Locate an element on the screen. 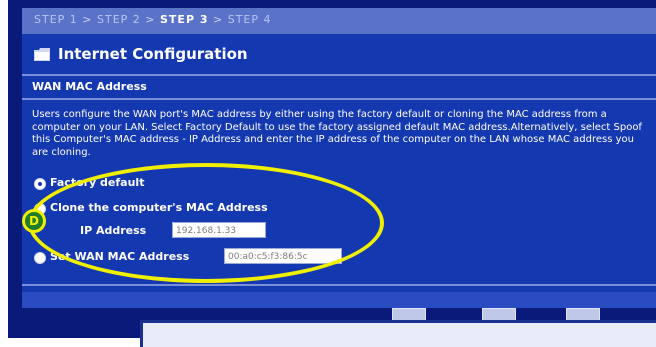  annotation-marker: D is located at coordinates (34, 221).